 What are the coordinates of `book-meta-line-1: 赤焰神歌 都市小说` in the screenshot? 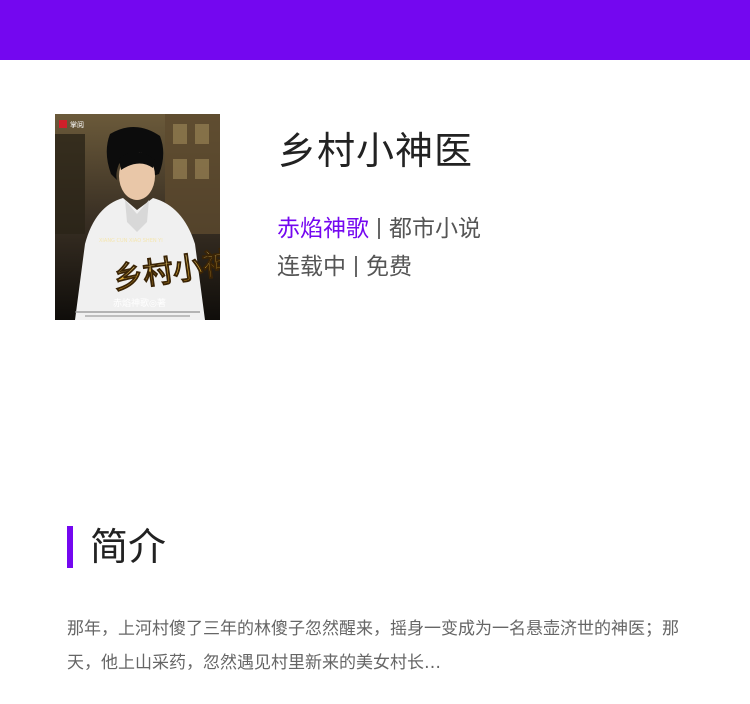 It's located at (379, 229).